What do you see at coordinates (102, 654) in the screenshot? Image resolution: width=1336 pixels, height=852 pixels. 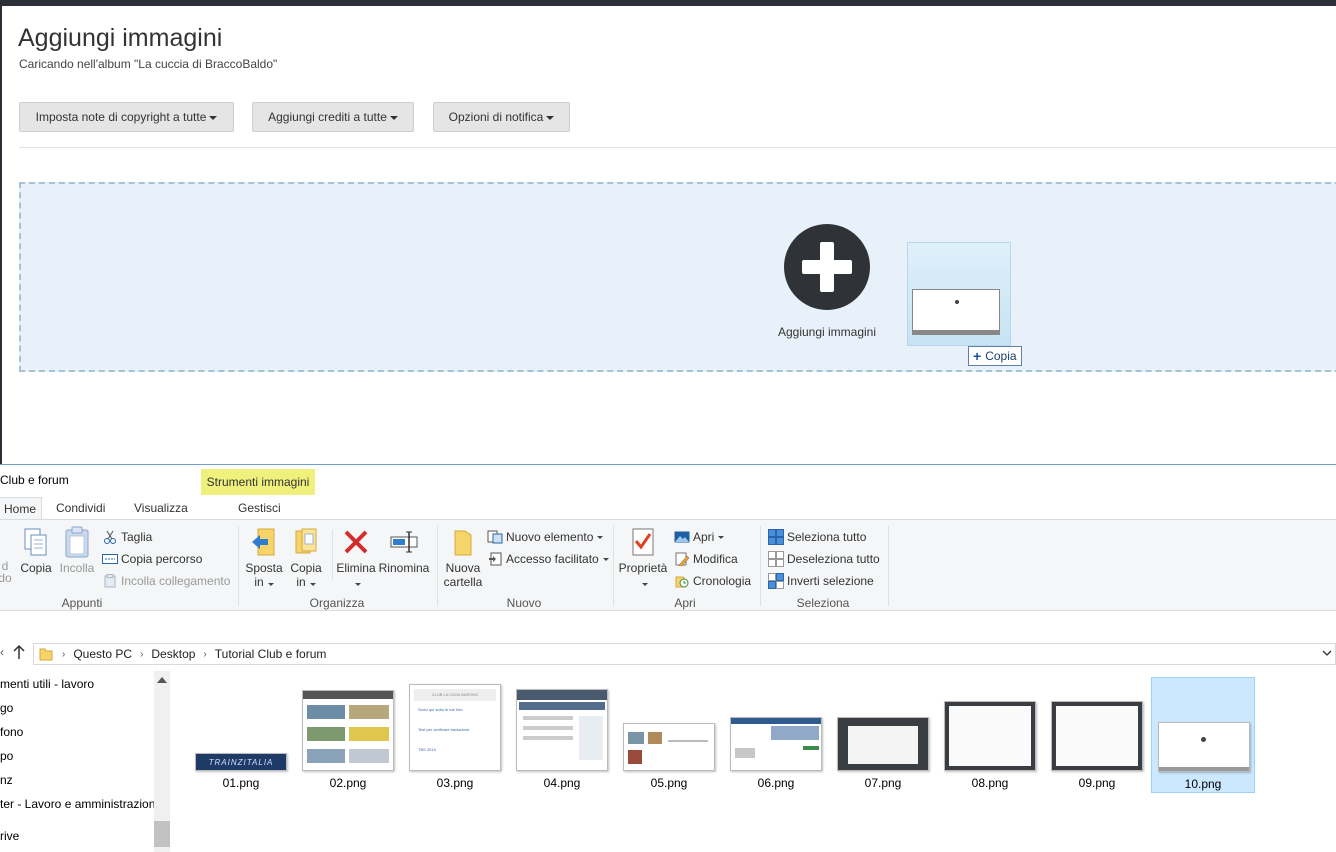 I see `breadcrumb-this-pc: Questo PC` at bounding box center [102, 654].